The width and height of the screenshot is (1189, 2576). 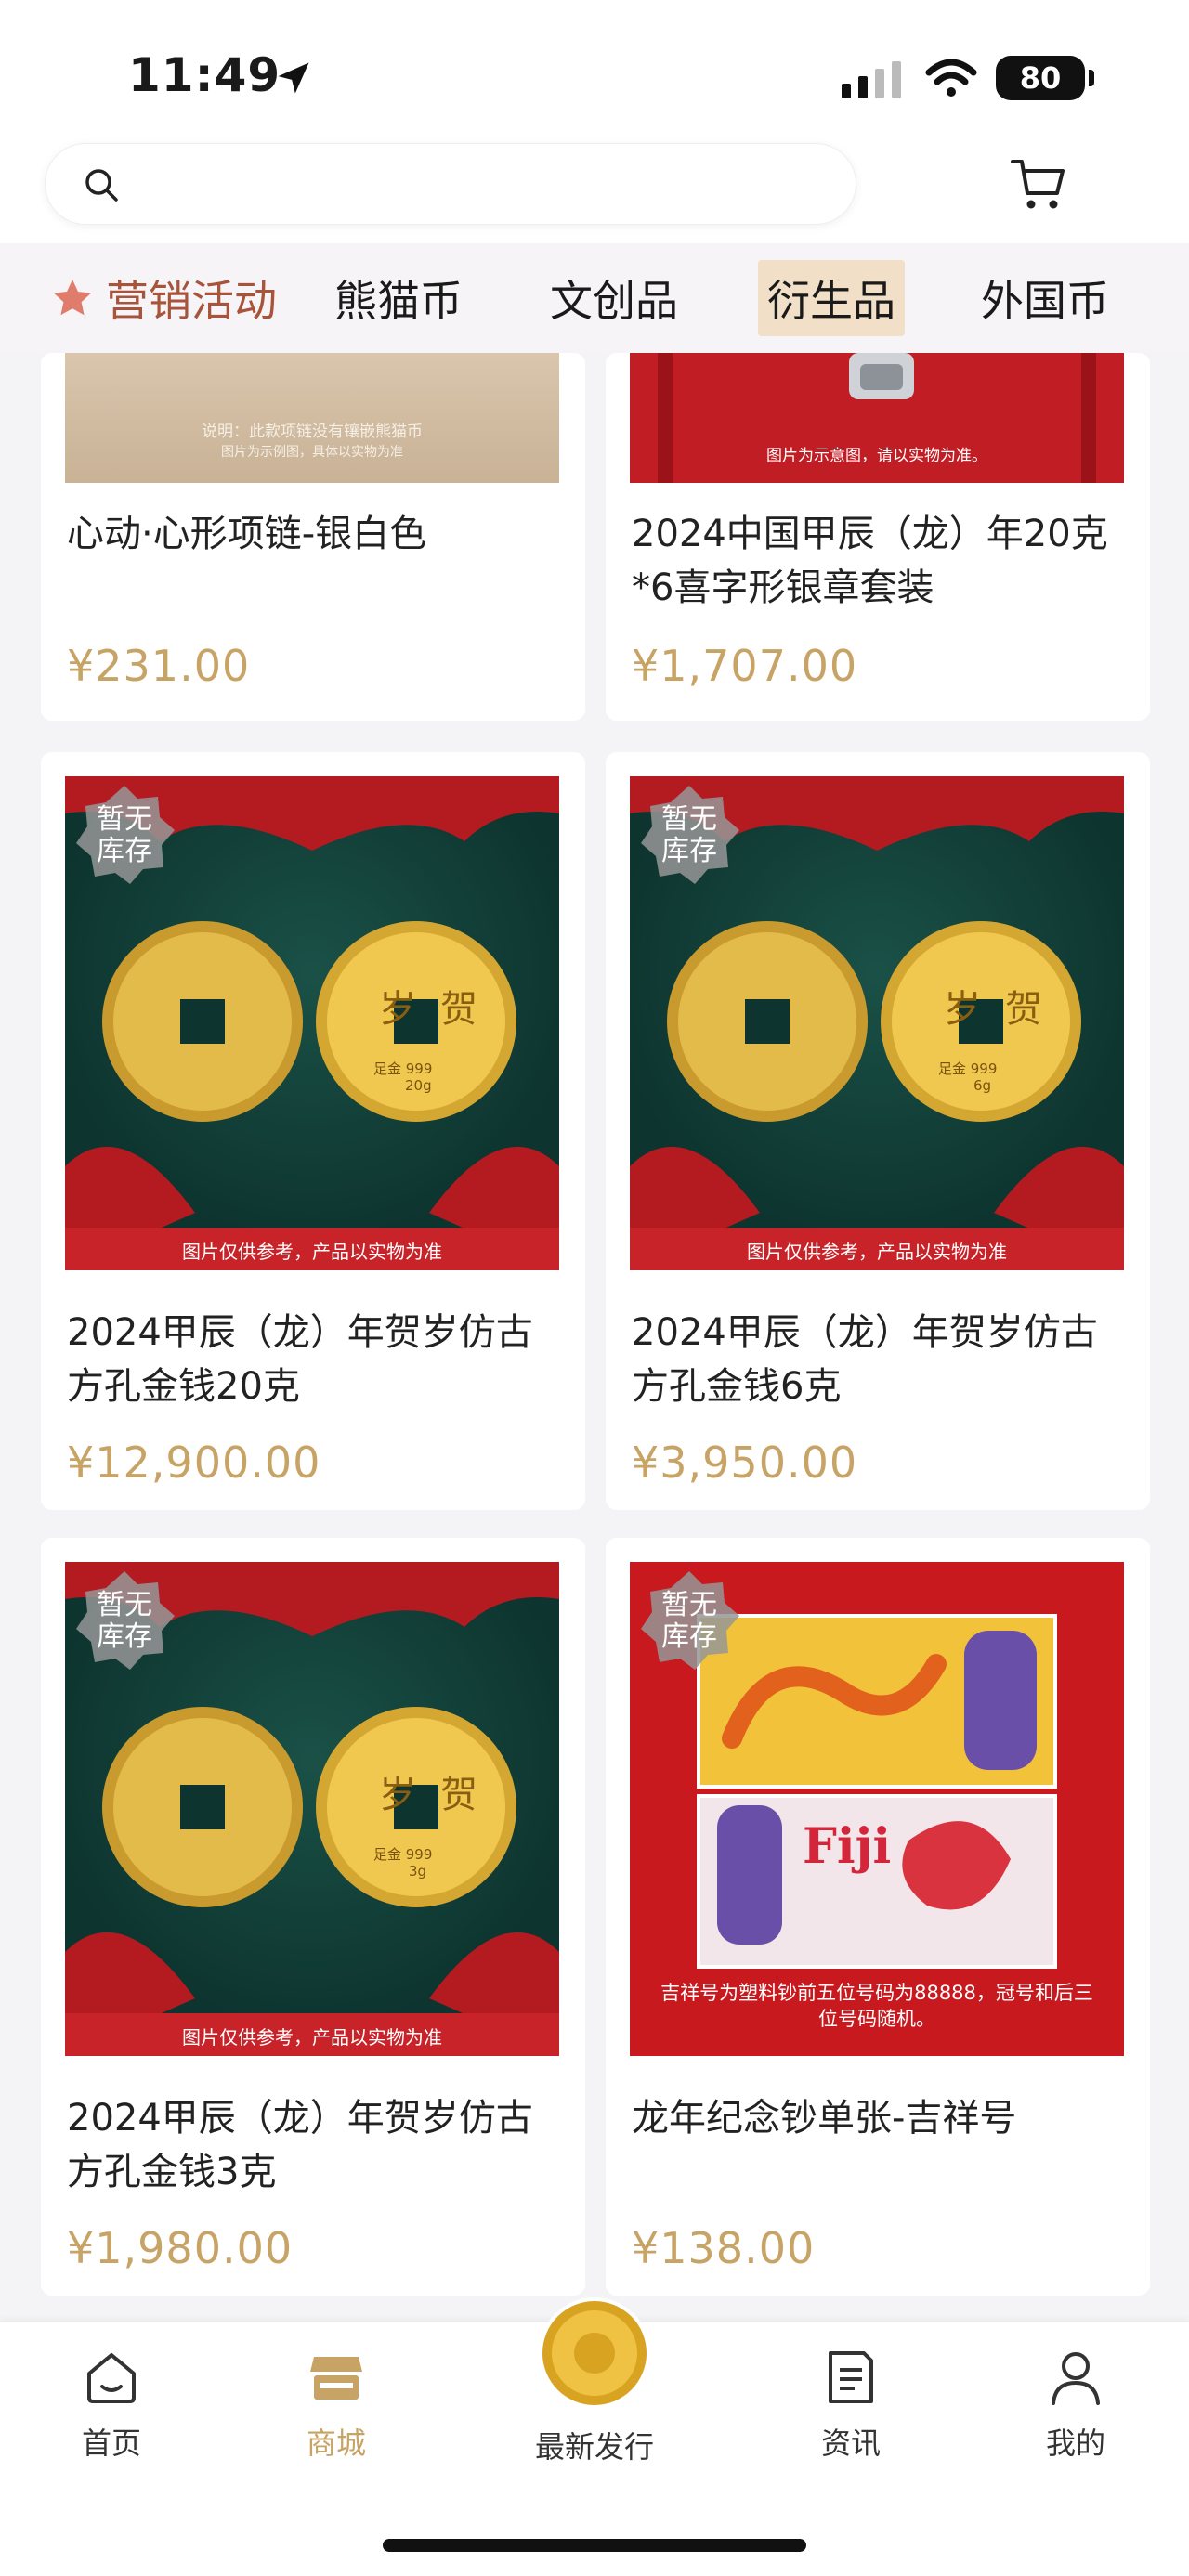 I want to click on tab-label: 衍生品, so click(x=831, y=301).